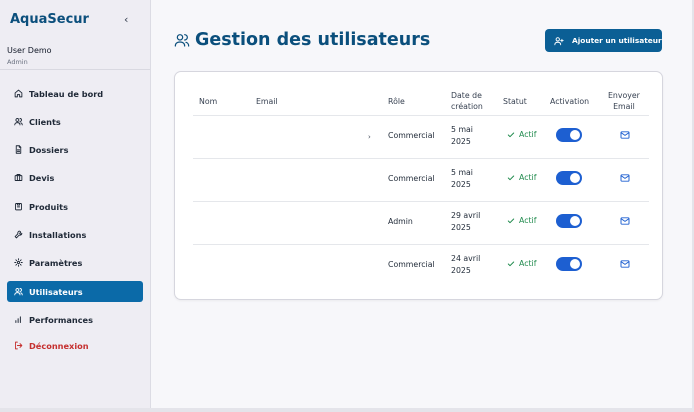 Image resolution: width=694 pixels, height=412 pixels. I want to click on wrench-icon, so click(18, 234).